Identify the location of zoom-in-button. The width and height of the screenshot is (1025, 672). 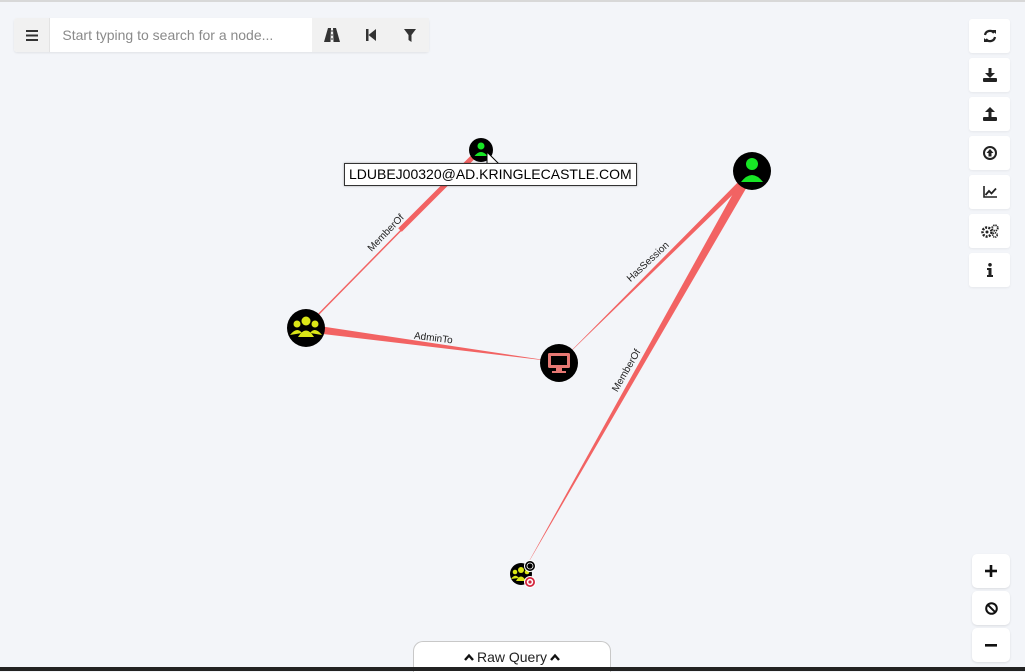
(991, 571).